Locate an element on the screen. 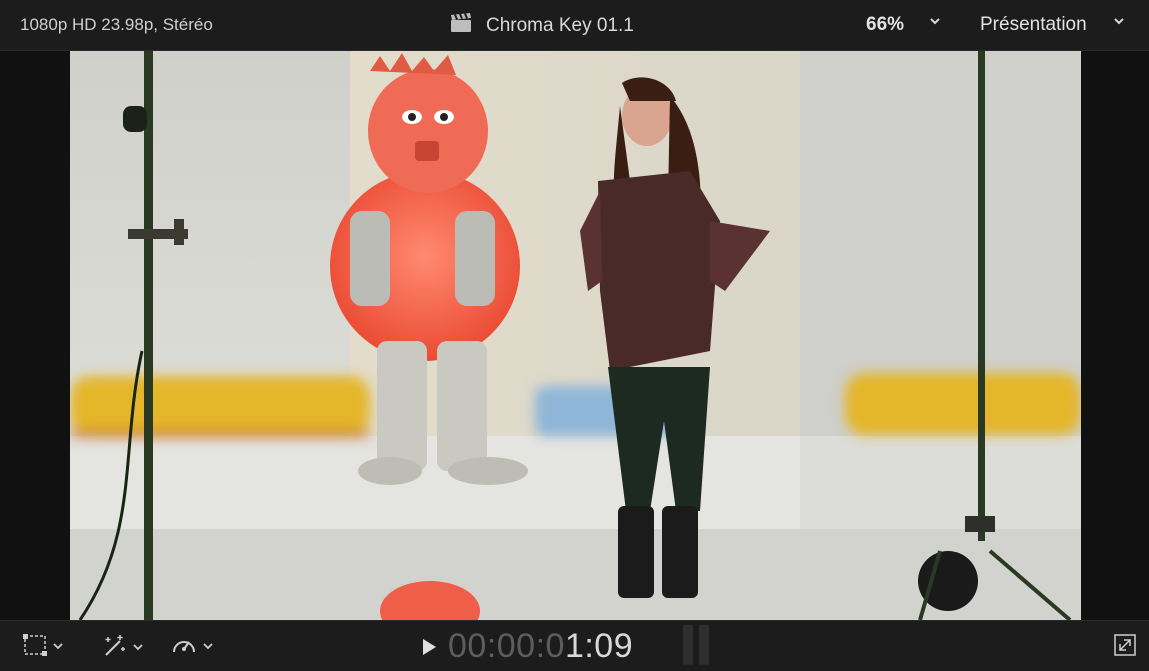 The height and width of the screenshot is (671, 1149). zoom-level: 66% is located at coordinates (885, 25).